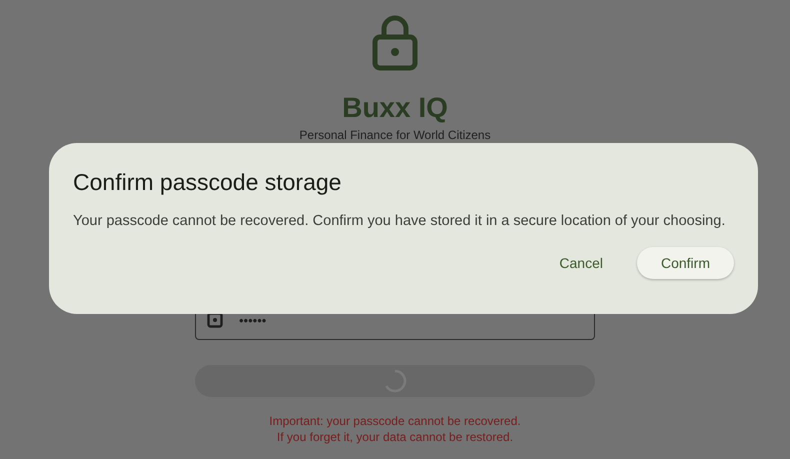  What do you see at coordinates (399, 221) in the screenshot?
I see `dialog-message: Your passcode cannot be recovered. Confirm you have stored it in a secure location of your choosing.` at bounding box center [399, 221].